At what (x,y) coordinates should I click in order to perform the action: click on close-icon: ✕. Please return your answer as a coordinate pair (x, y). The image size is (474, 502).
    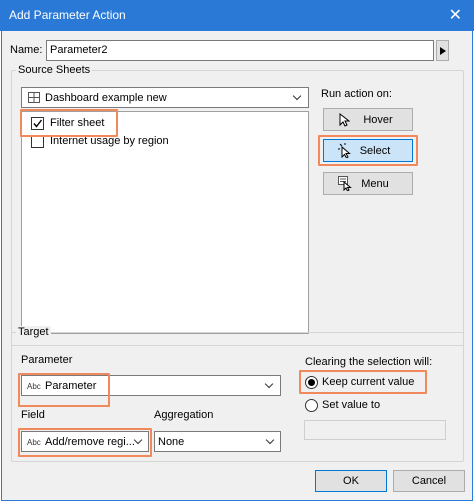
    Looking at the image, I should click on (455, 15).